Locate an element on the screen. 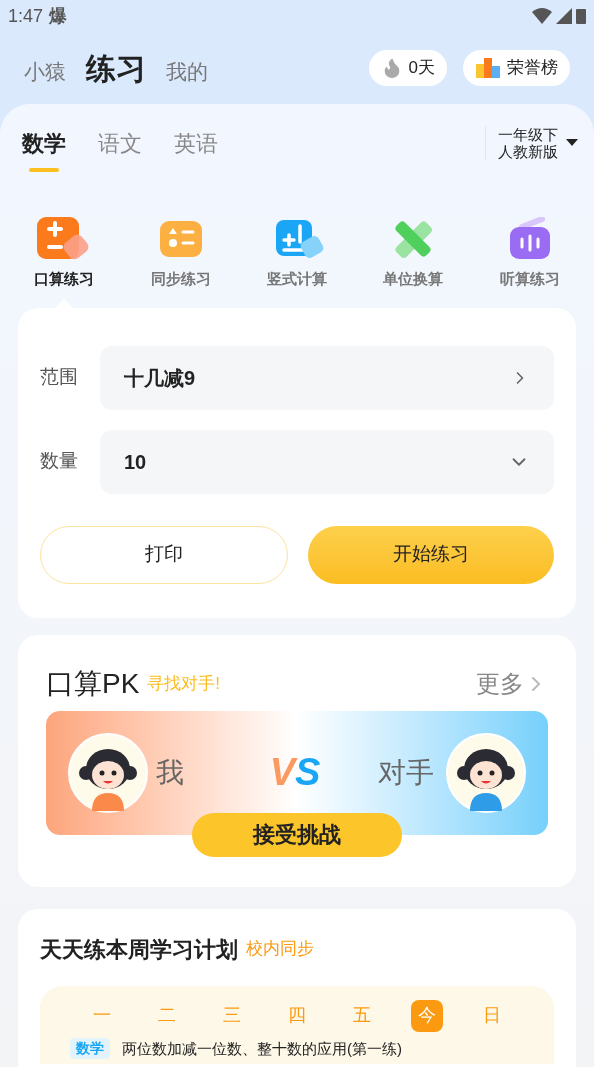  opponent-label: 对手 is located at coordinates (405, 772).